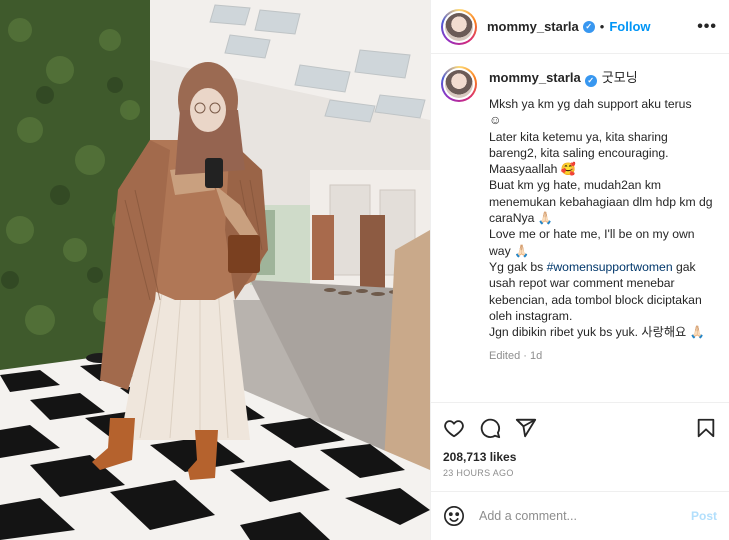  What do you see at coordinates (707, 27) in the screenshot?
I see `more-options-icon: •••` at bounding box center [707, 27].